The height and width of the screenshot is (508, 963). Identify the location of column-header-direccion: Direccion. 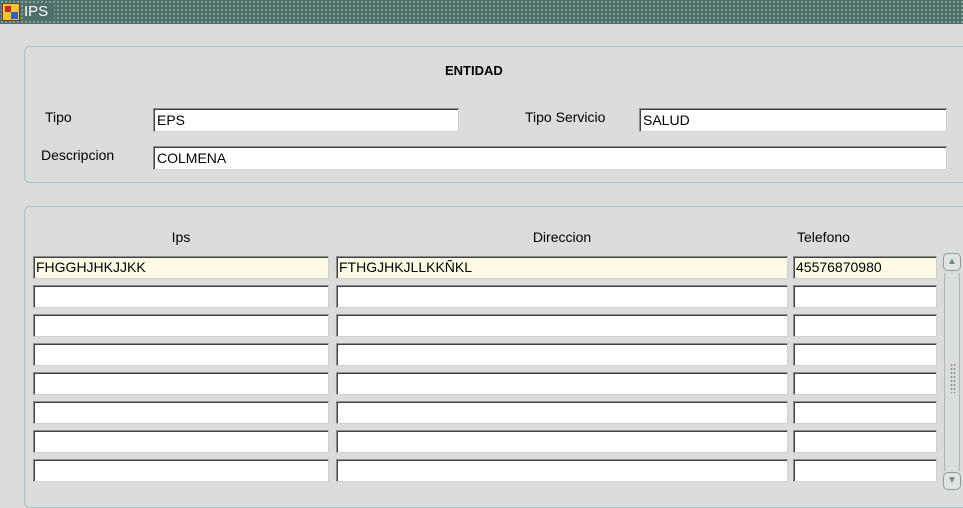
(562, 237).